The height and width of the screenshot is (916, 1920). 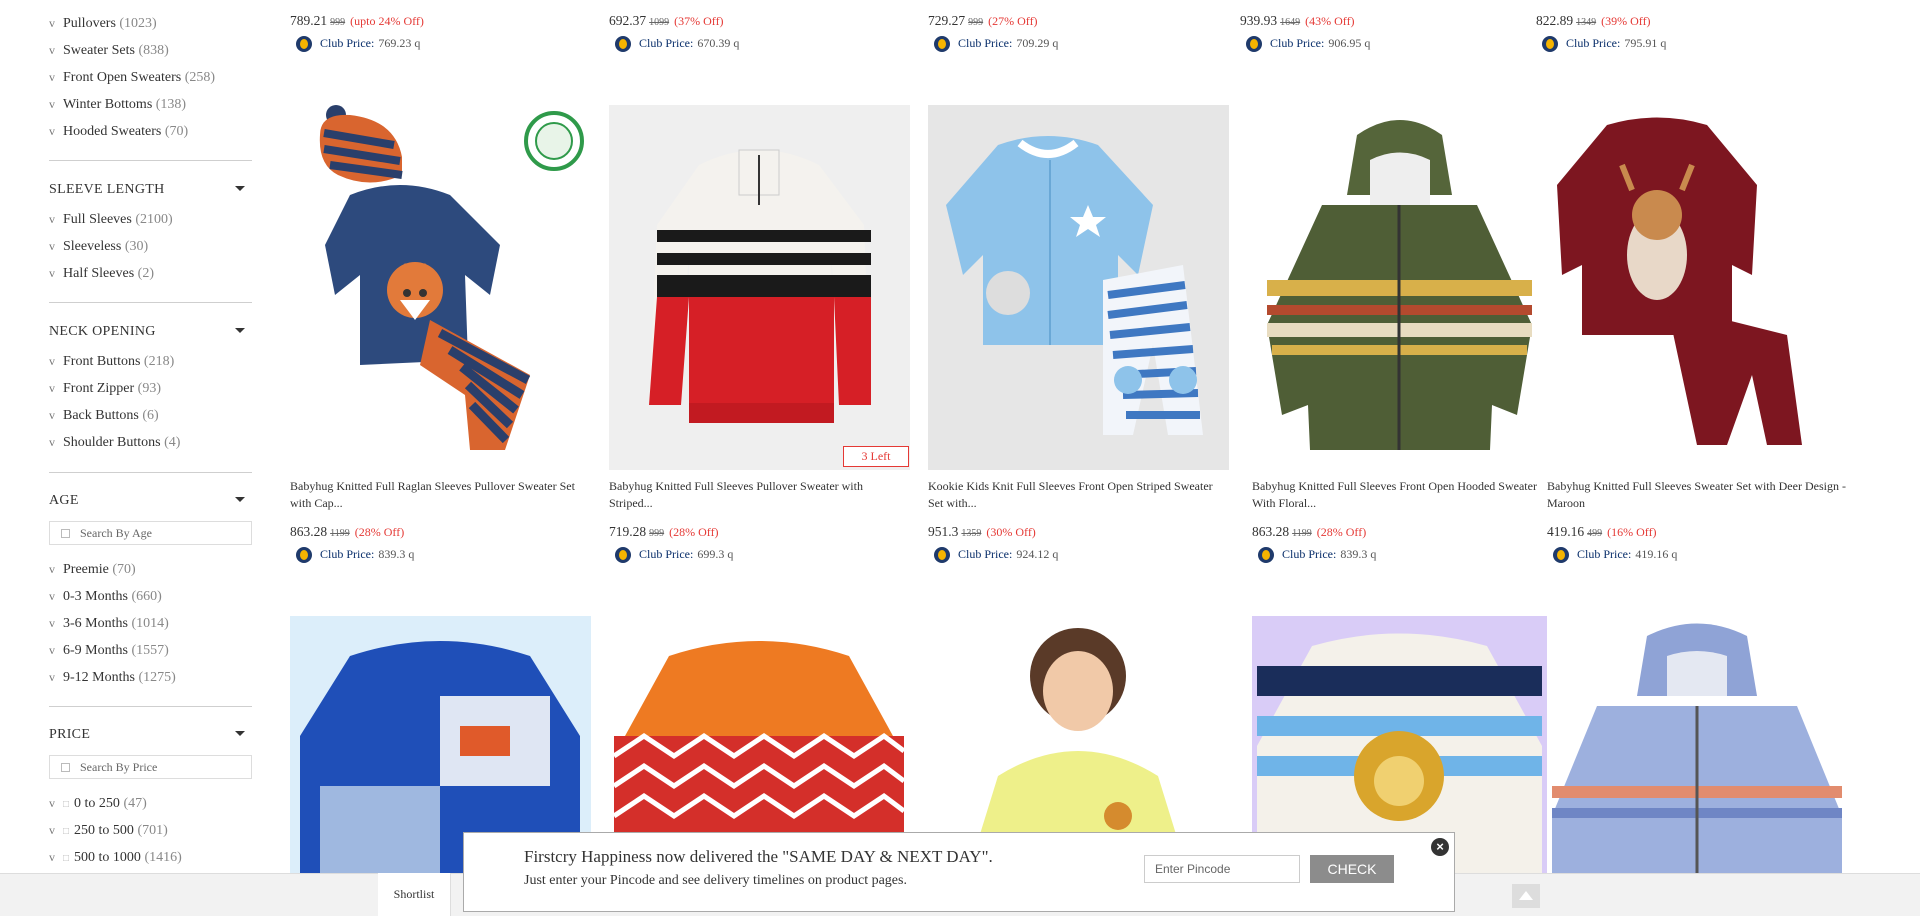 What do you see at coordinates (1308, 44) in the screenshot?
I see `club-price: Club Price: 906.95 q` at bounding box center [1308, 44].